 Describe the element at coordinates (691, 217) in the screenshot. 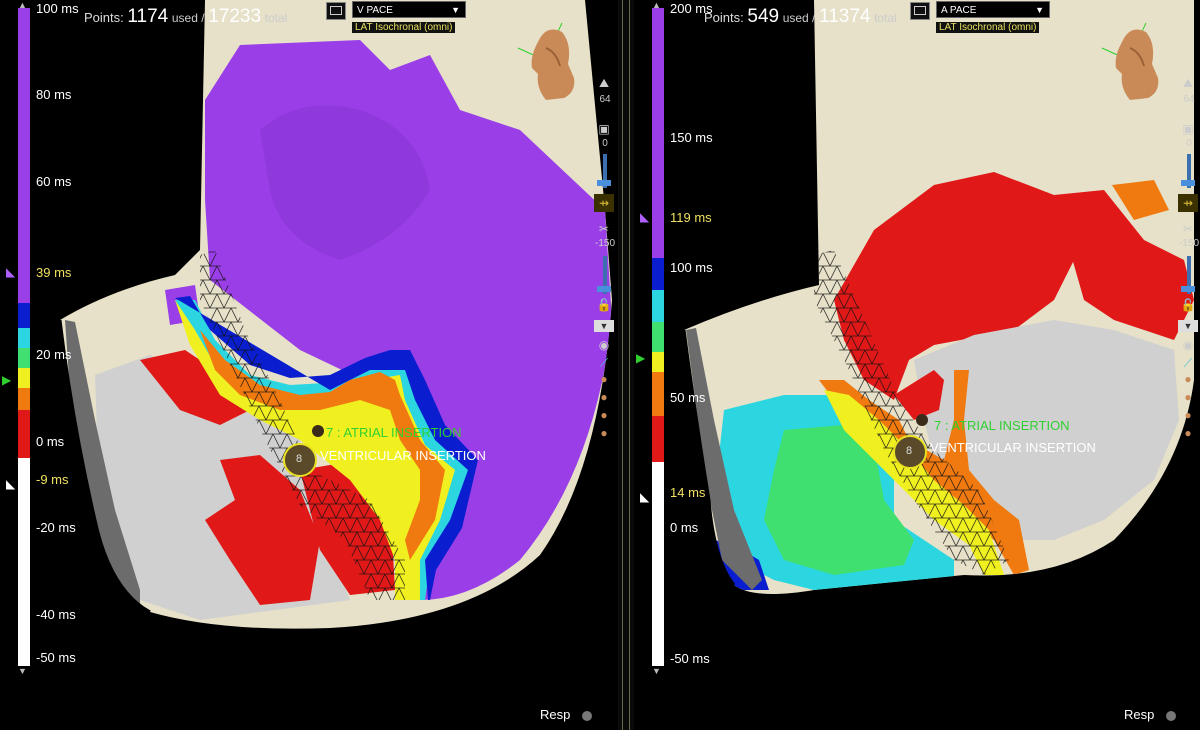

I see `scale-tick-threshold-high: 119 ms` at that location.